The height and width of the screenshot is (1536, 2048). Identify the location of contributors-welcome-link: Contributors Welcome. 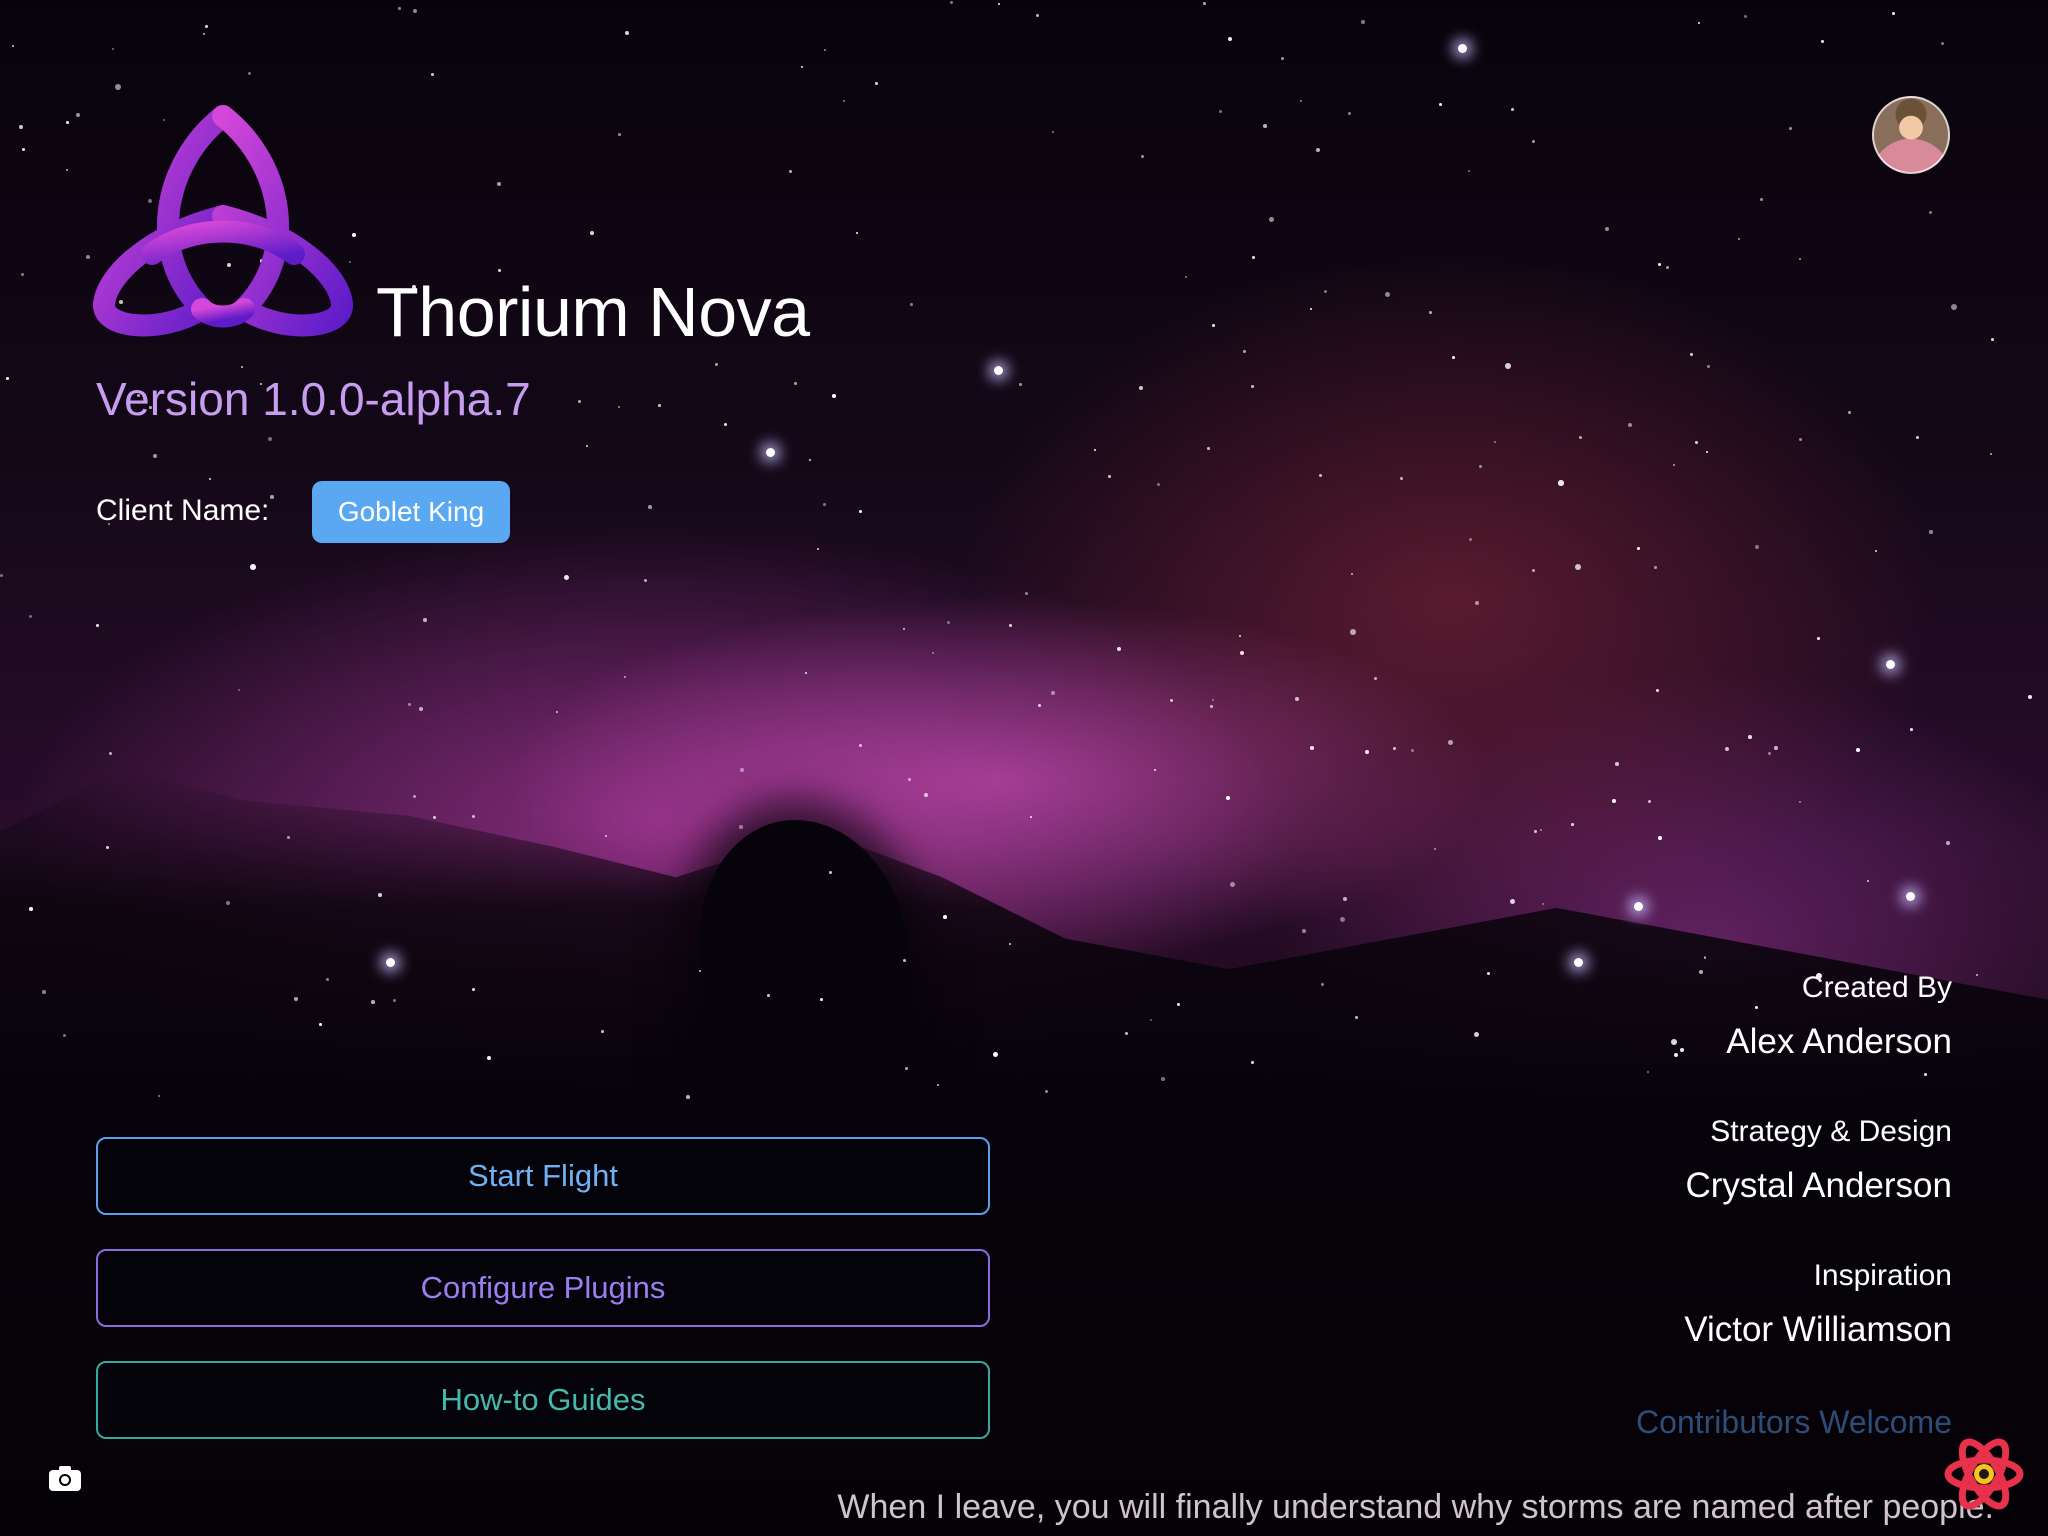
(1794, 1422).